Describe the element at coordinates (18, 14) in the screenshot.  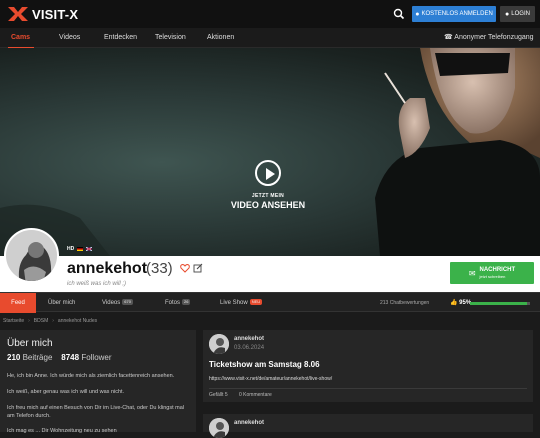
I see `visit-x-logo-icon` at that location.